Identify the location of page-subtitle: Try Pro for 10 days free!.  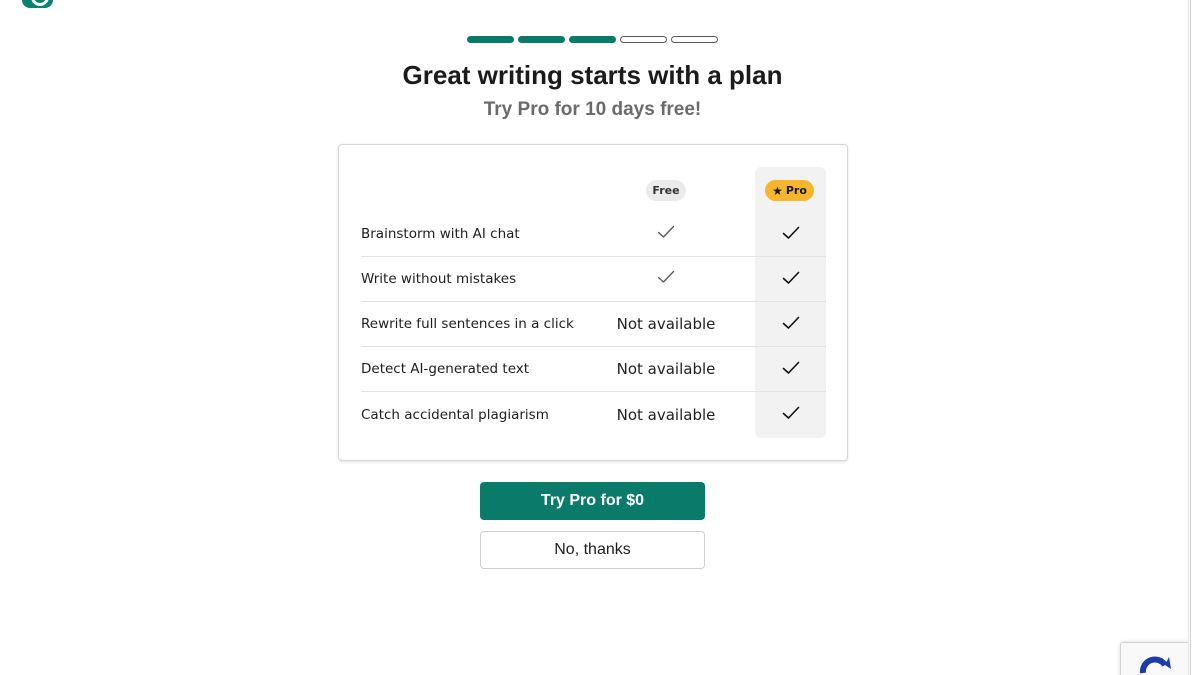
(592, 109).